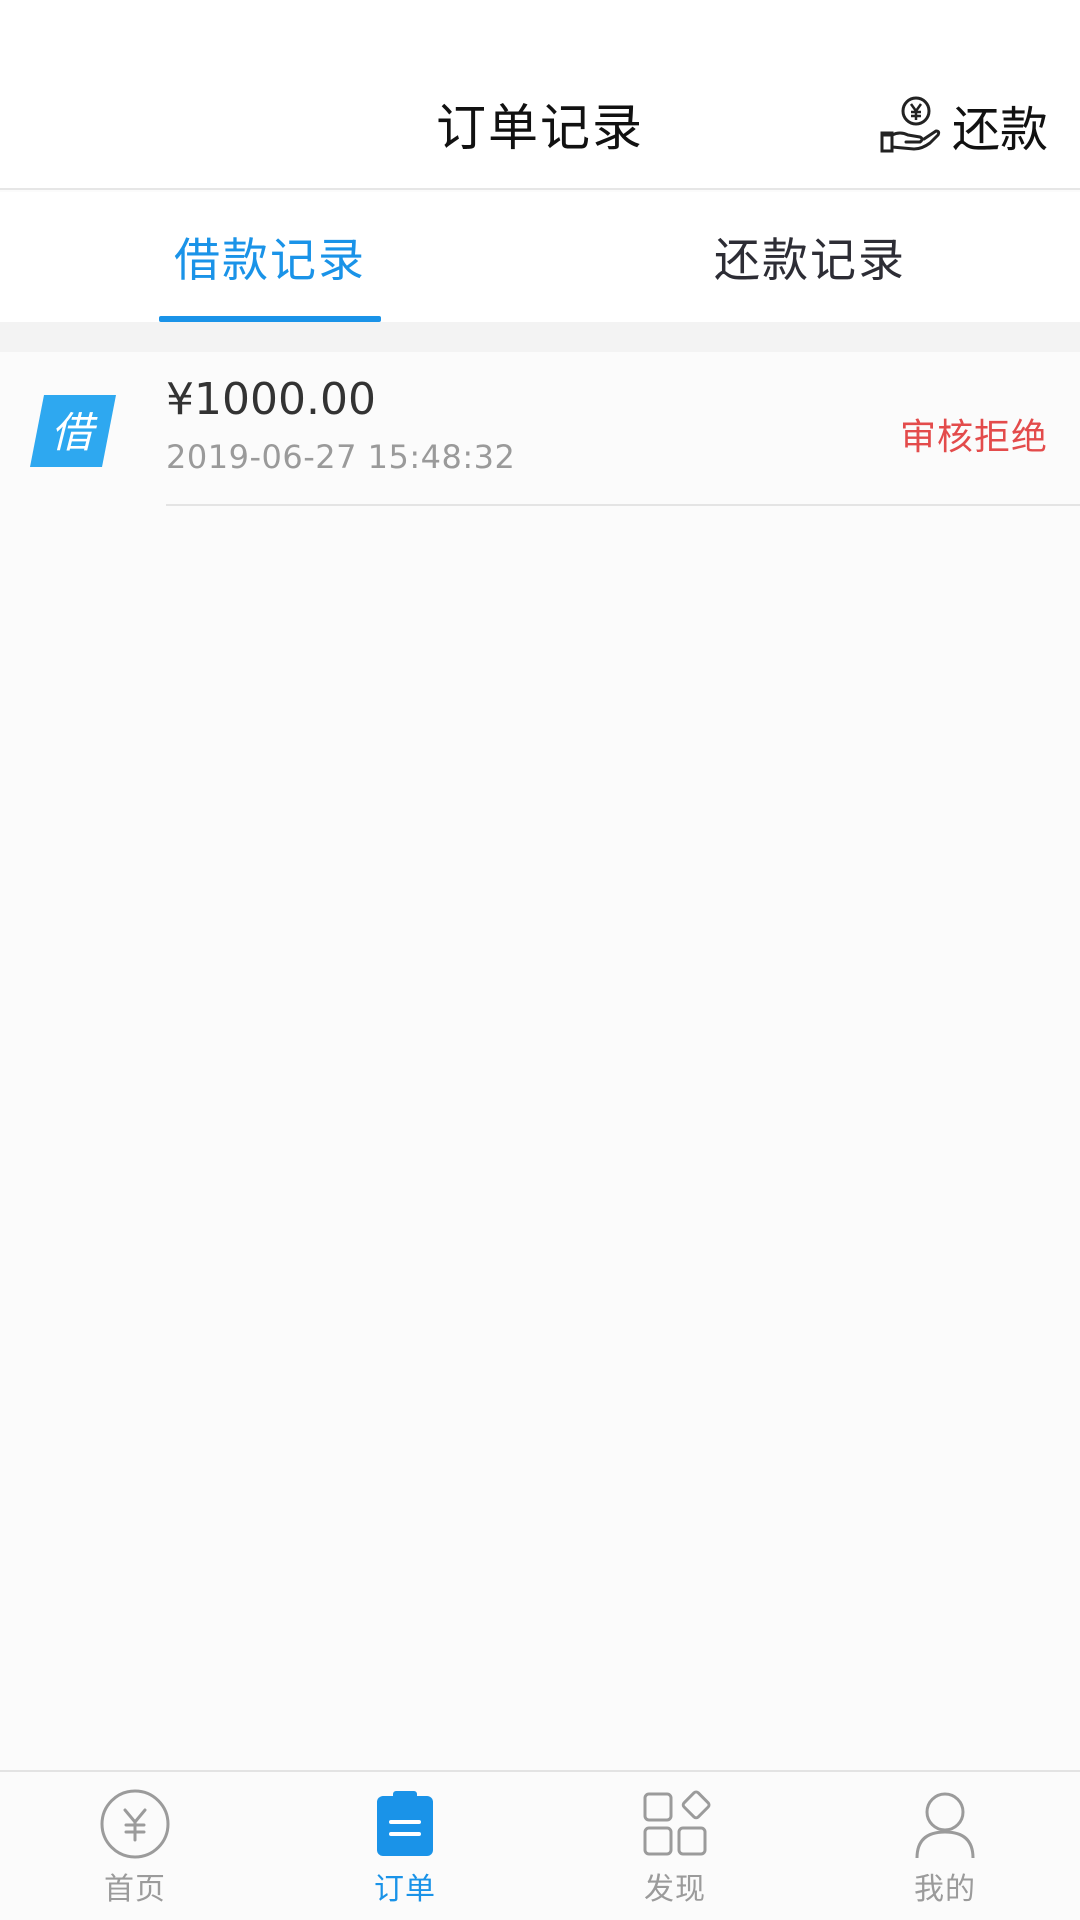 Image resolution: width=1080 pixels, height=1920 pixels. I want to click on record-tabs: 借款记录 还款记录, so click(540, 257).